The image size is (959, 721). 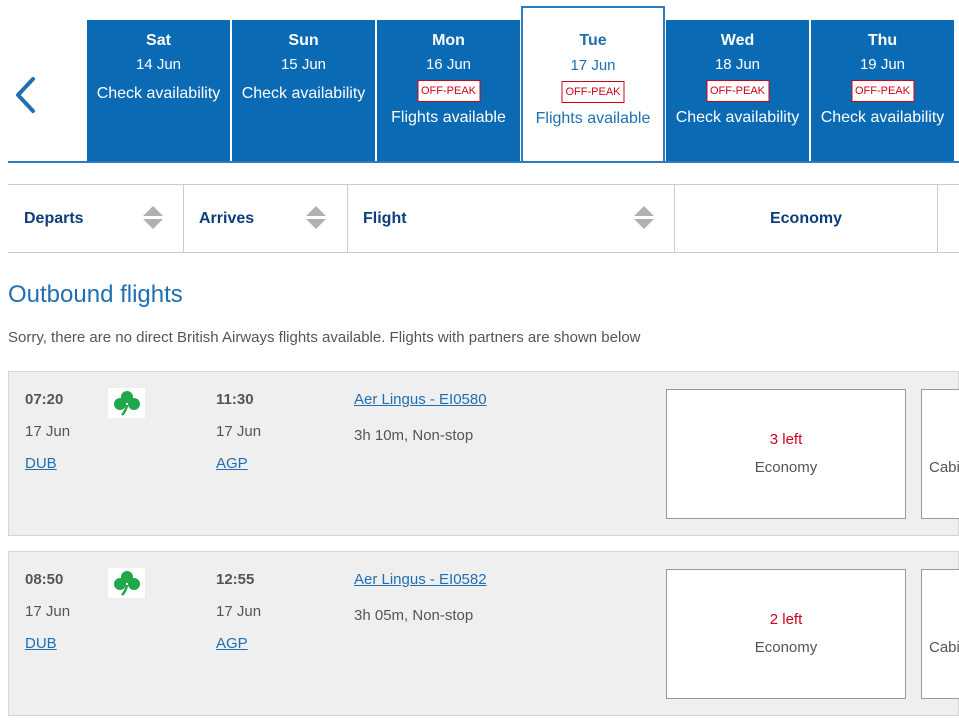 I want to click on arrival-time: 12:55, so click(x=235, y=579).